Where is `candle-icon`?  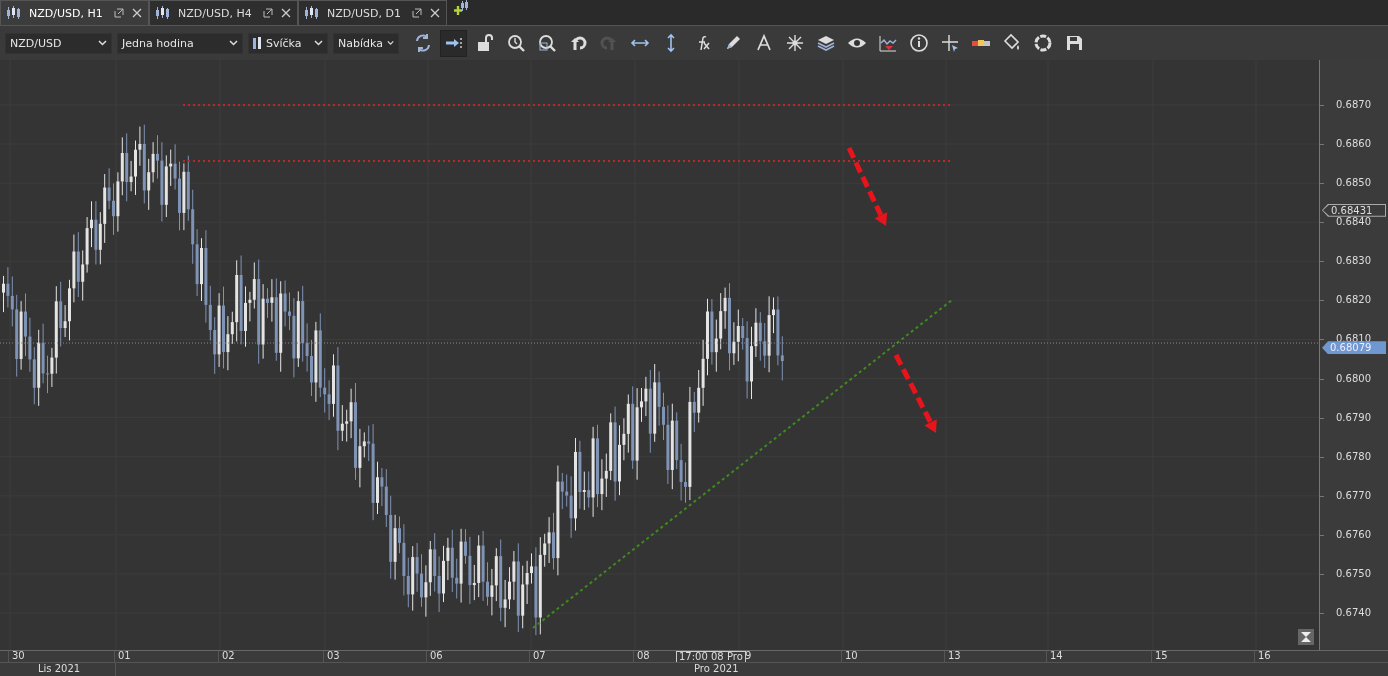
candle-icon is located at coordinates (257, 43).